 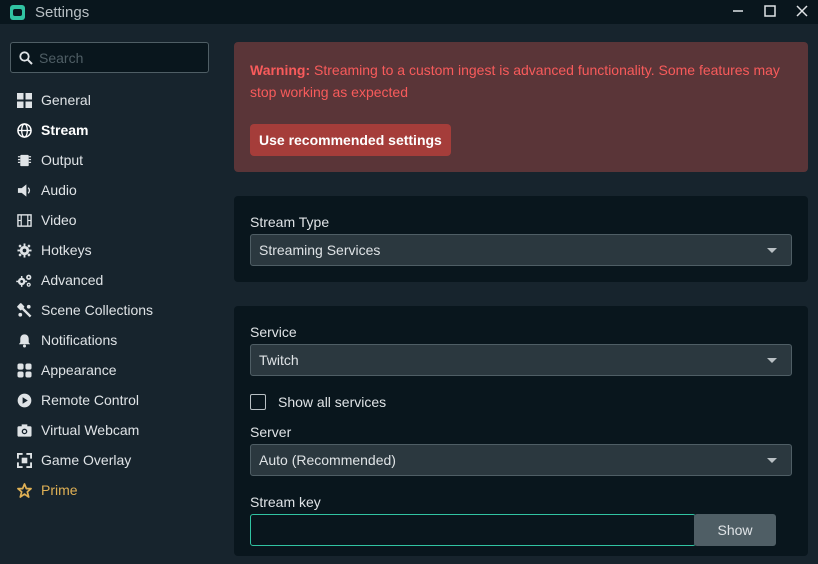 I want to click on sidebar-item-virtual-webcam: Virtual Webcam, so click(x=109, y=430).